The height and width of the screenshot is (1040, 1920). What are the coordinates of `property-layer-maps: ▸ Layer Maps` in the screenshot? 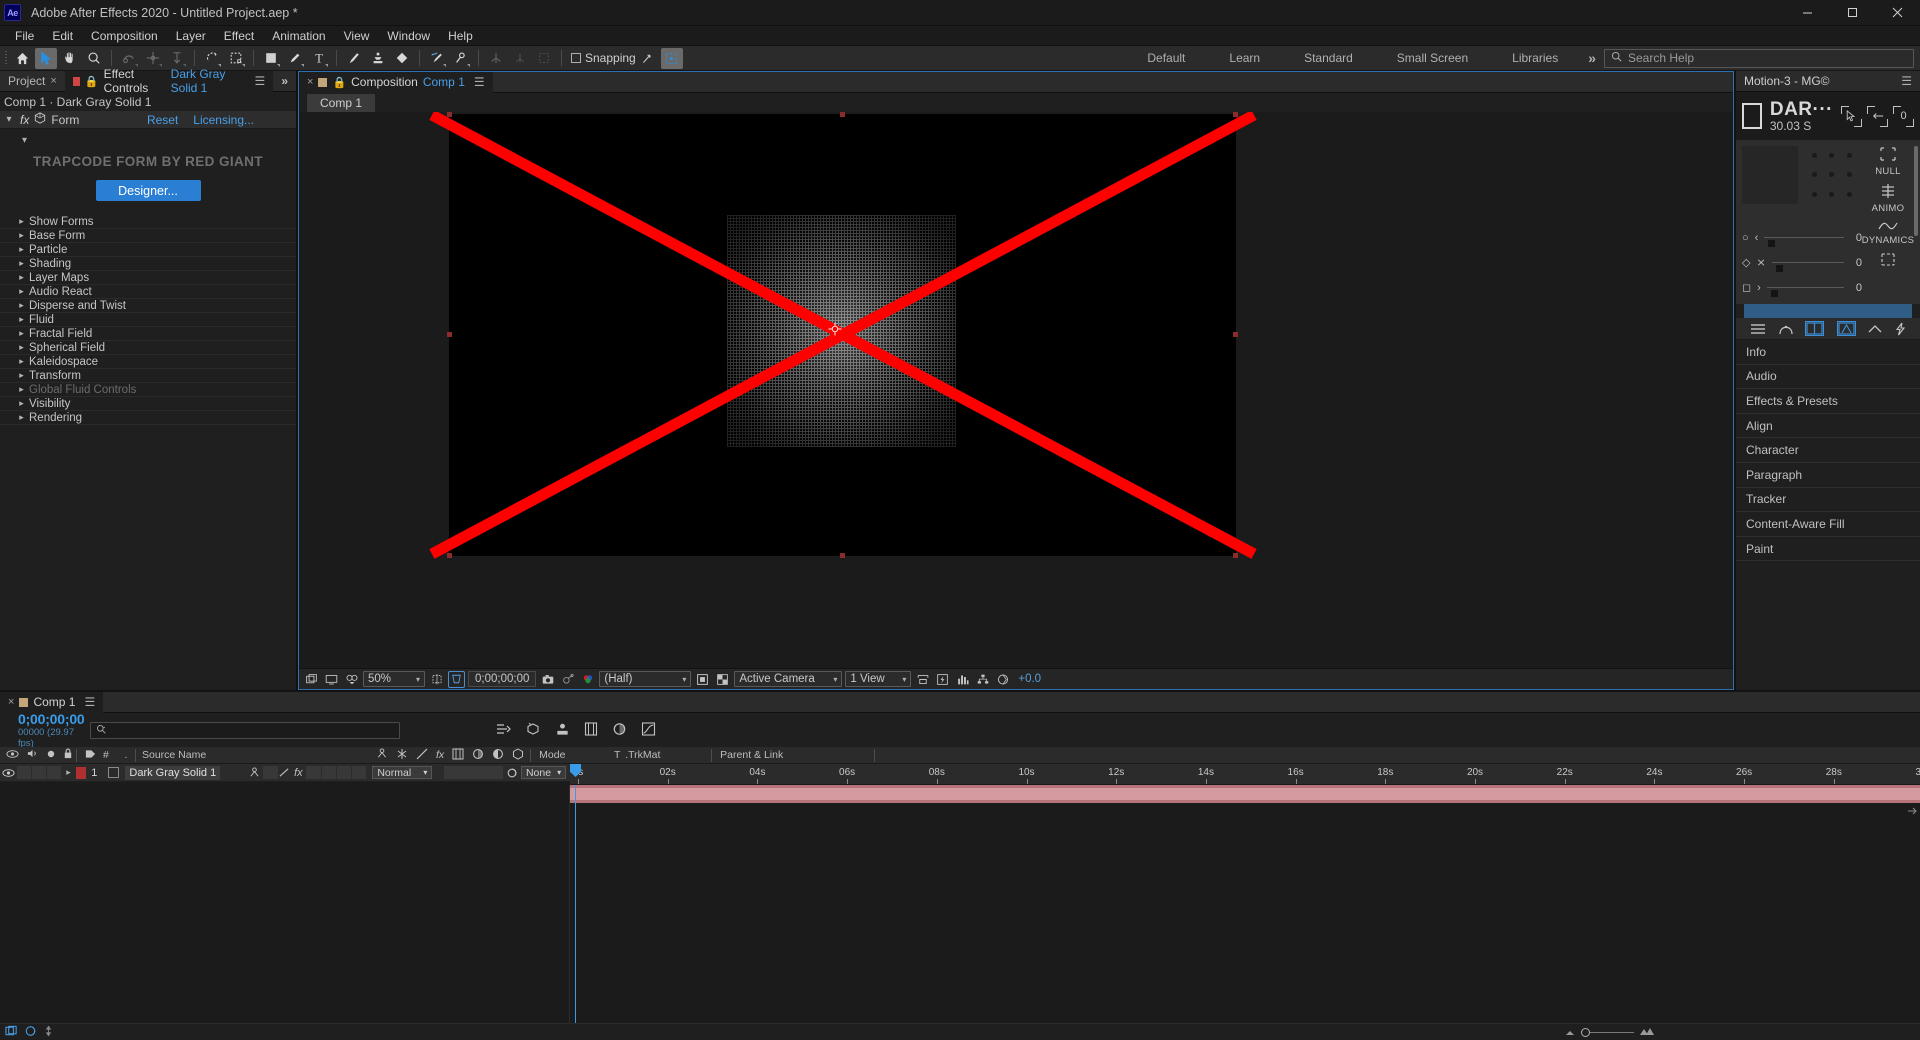 It's located at (148, 278).